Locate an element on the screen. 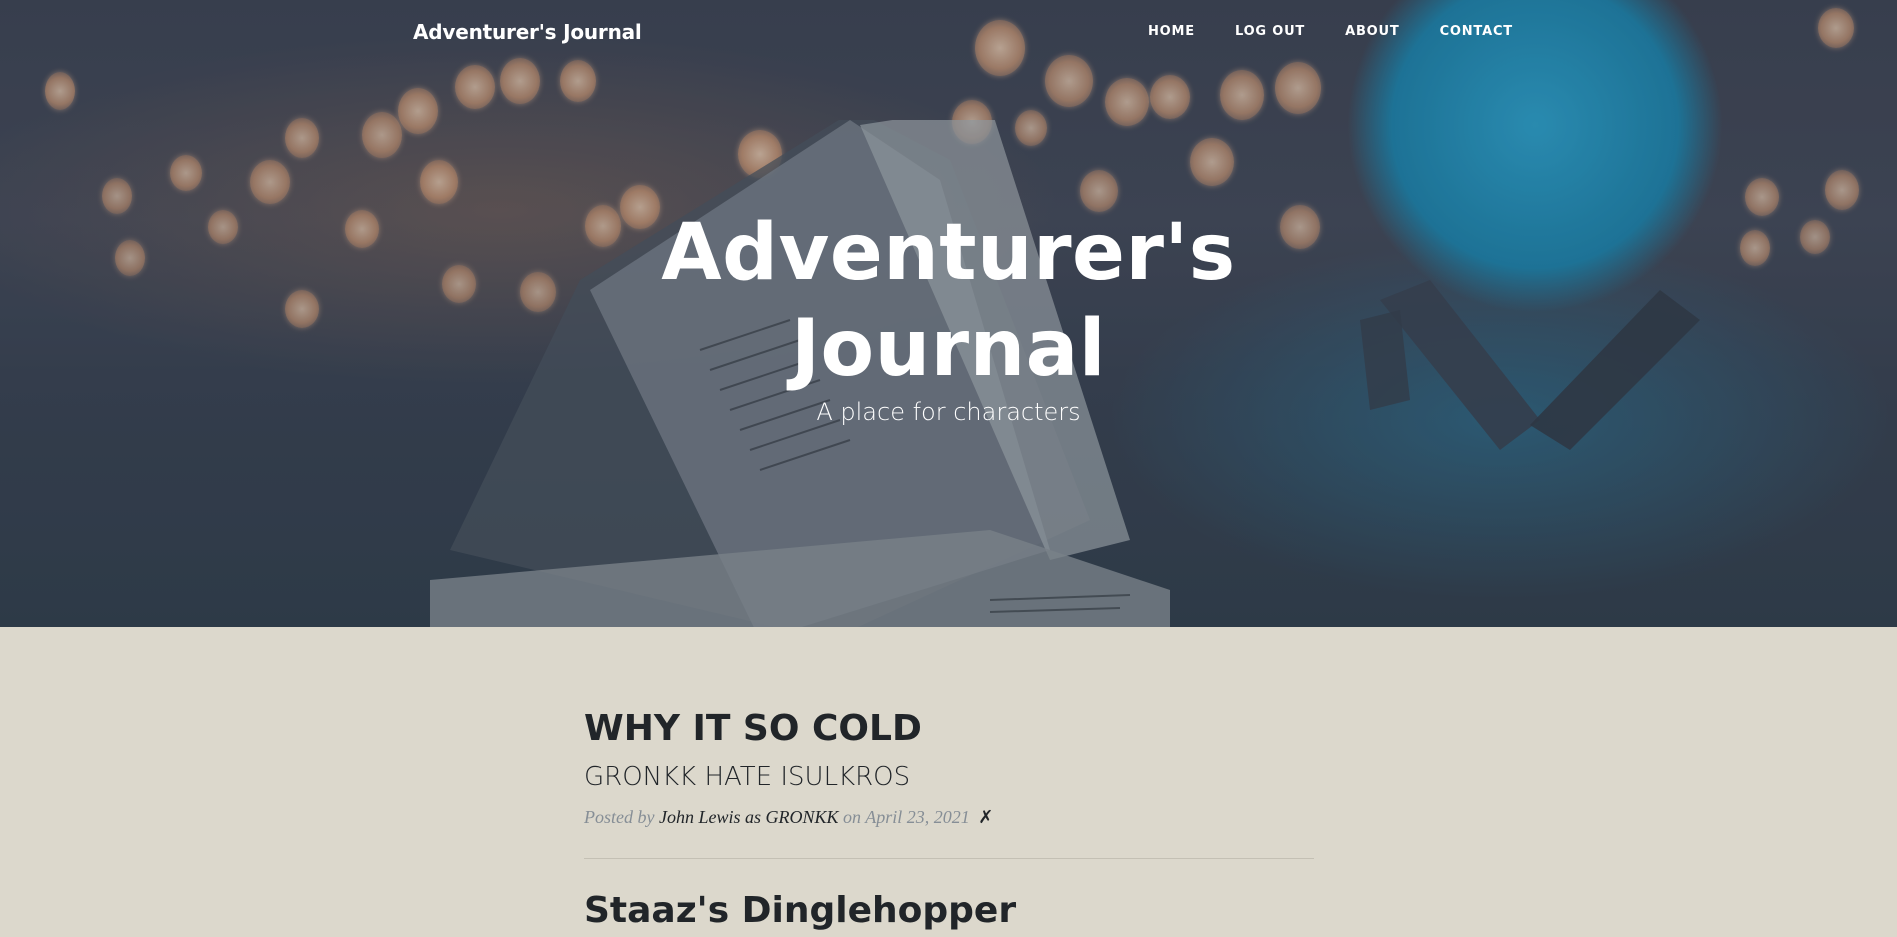 The height and width of the screenshot is (937, 1897). post-link: Staaz's Dinglehopper is located at coordinates (949, 911).